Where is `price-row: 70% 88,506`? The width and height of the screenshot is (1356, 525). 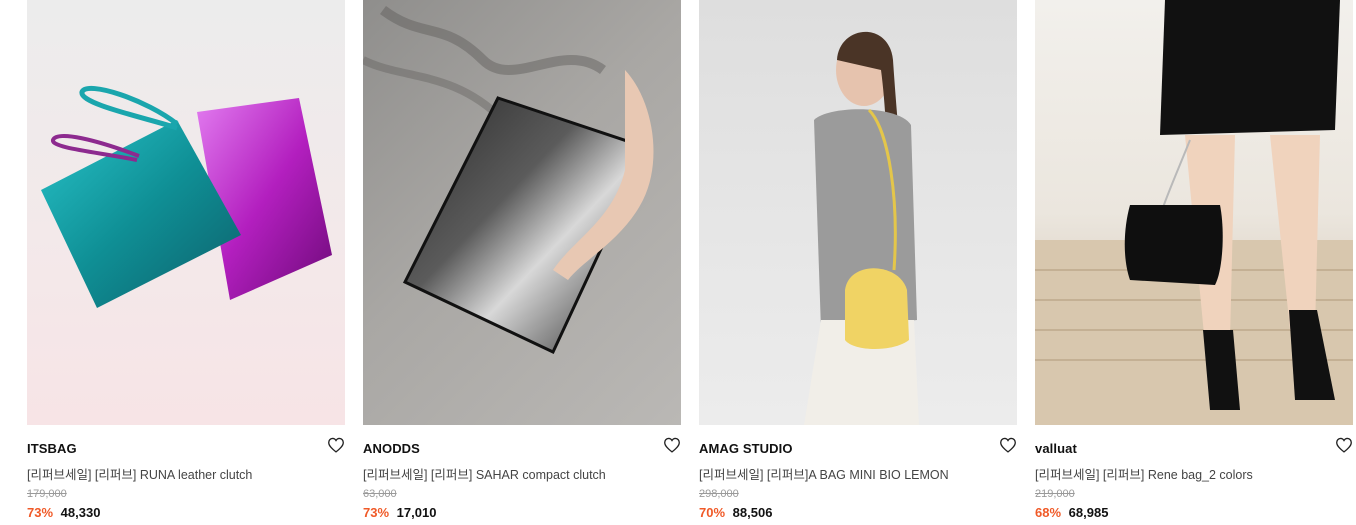 price-row: 70% 88,506 is located at coordinates (735, 512).